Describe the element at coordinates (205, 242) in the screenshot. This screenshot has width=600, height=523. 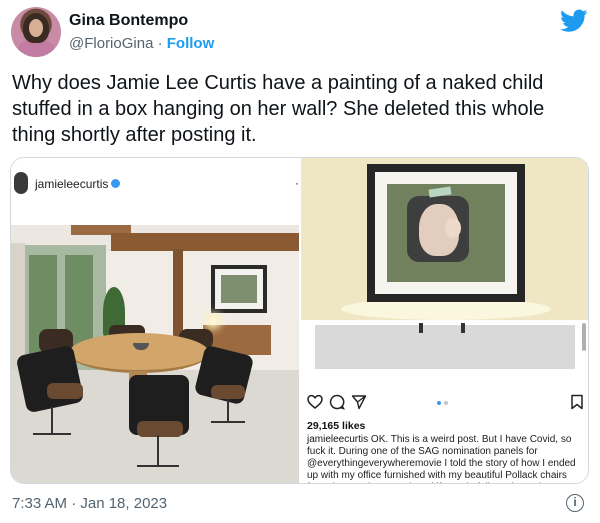
I see `ceiling-beam` at that location.